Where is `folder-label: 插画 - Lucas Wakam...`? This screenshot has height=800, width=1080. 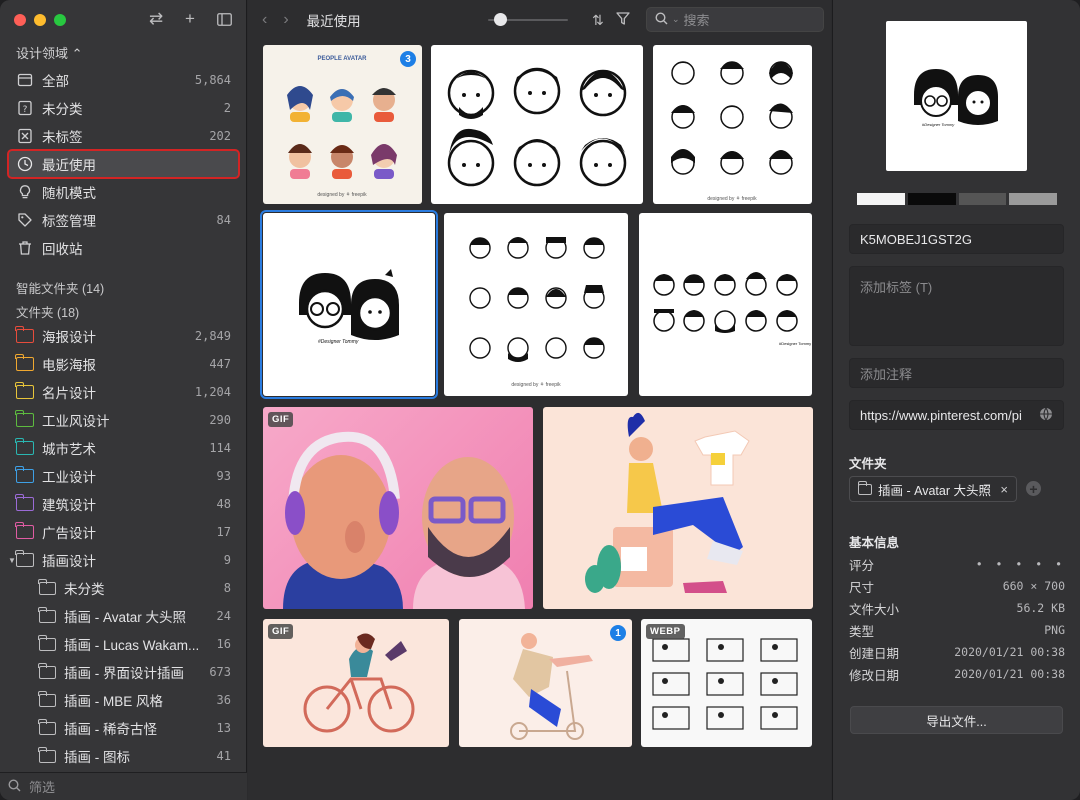 folder-label: 插画 - Lucas Wakam... is located at coordinates (132, 645).